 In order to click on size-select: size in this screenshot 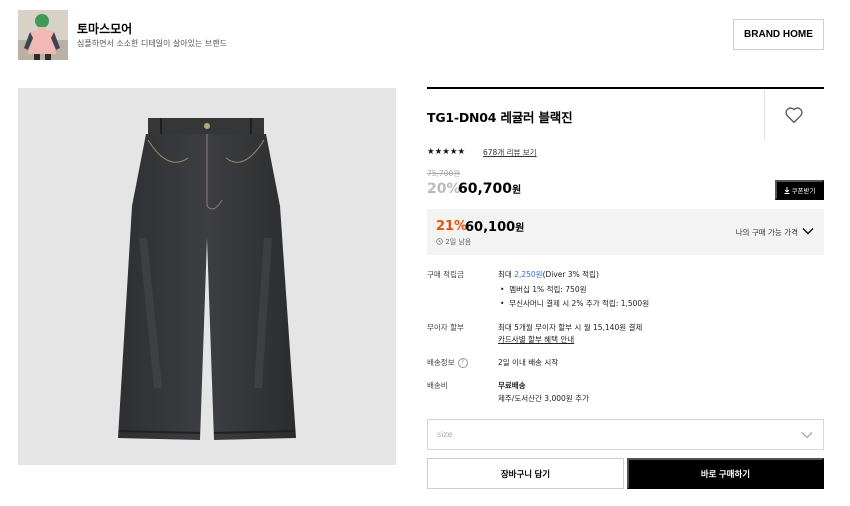, I will do `click(625, 434)`.